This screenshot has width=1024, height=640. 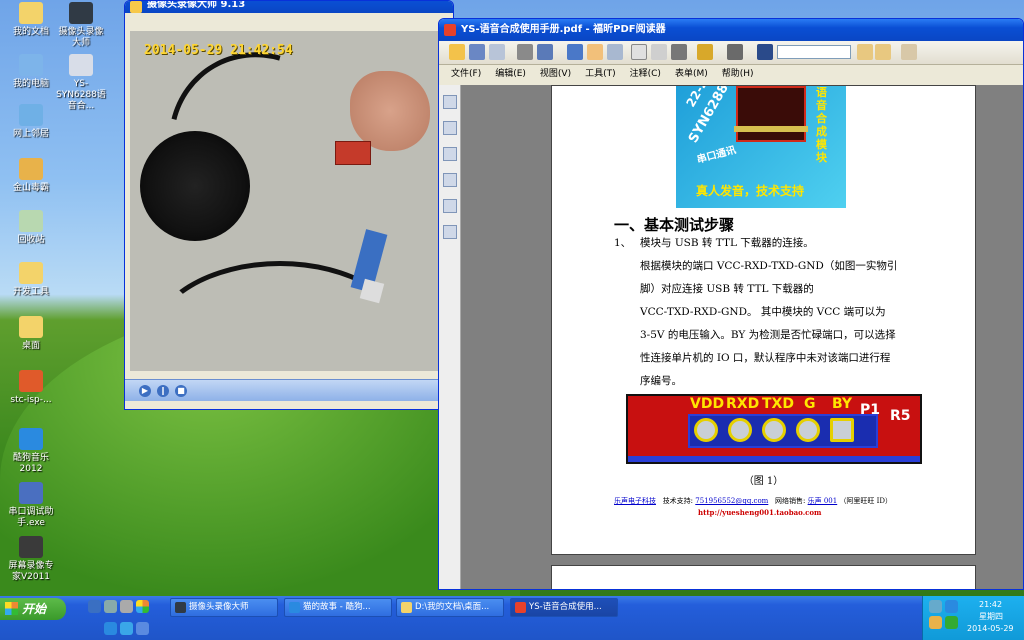 What do you see at coordinates (727, 289) in the screenshot?
I see `body-line: 脚）对应连接 USB 转 TTL 下载器的` at bounding box center [727, 289].